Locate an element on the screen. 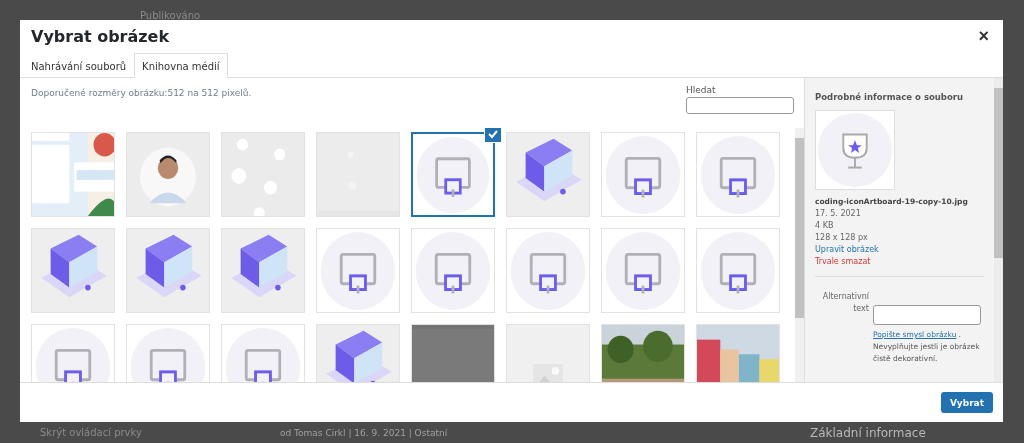 This screenshot has height=443, width=1024. post-meta: od Tomas Cirkl | 16. 9. 2021 | Ostatní is located at coordinates (364, 432).